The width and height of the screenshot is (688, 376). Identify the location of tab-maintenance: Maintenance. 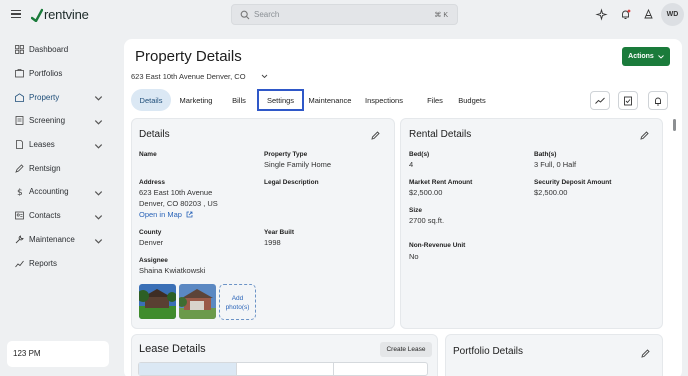
(330, 100).